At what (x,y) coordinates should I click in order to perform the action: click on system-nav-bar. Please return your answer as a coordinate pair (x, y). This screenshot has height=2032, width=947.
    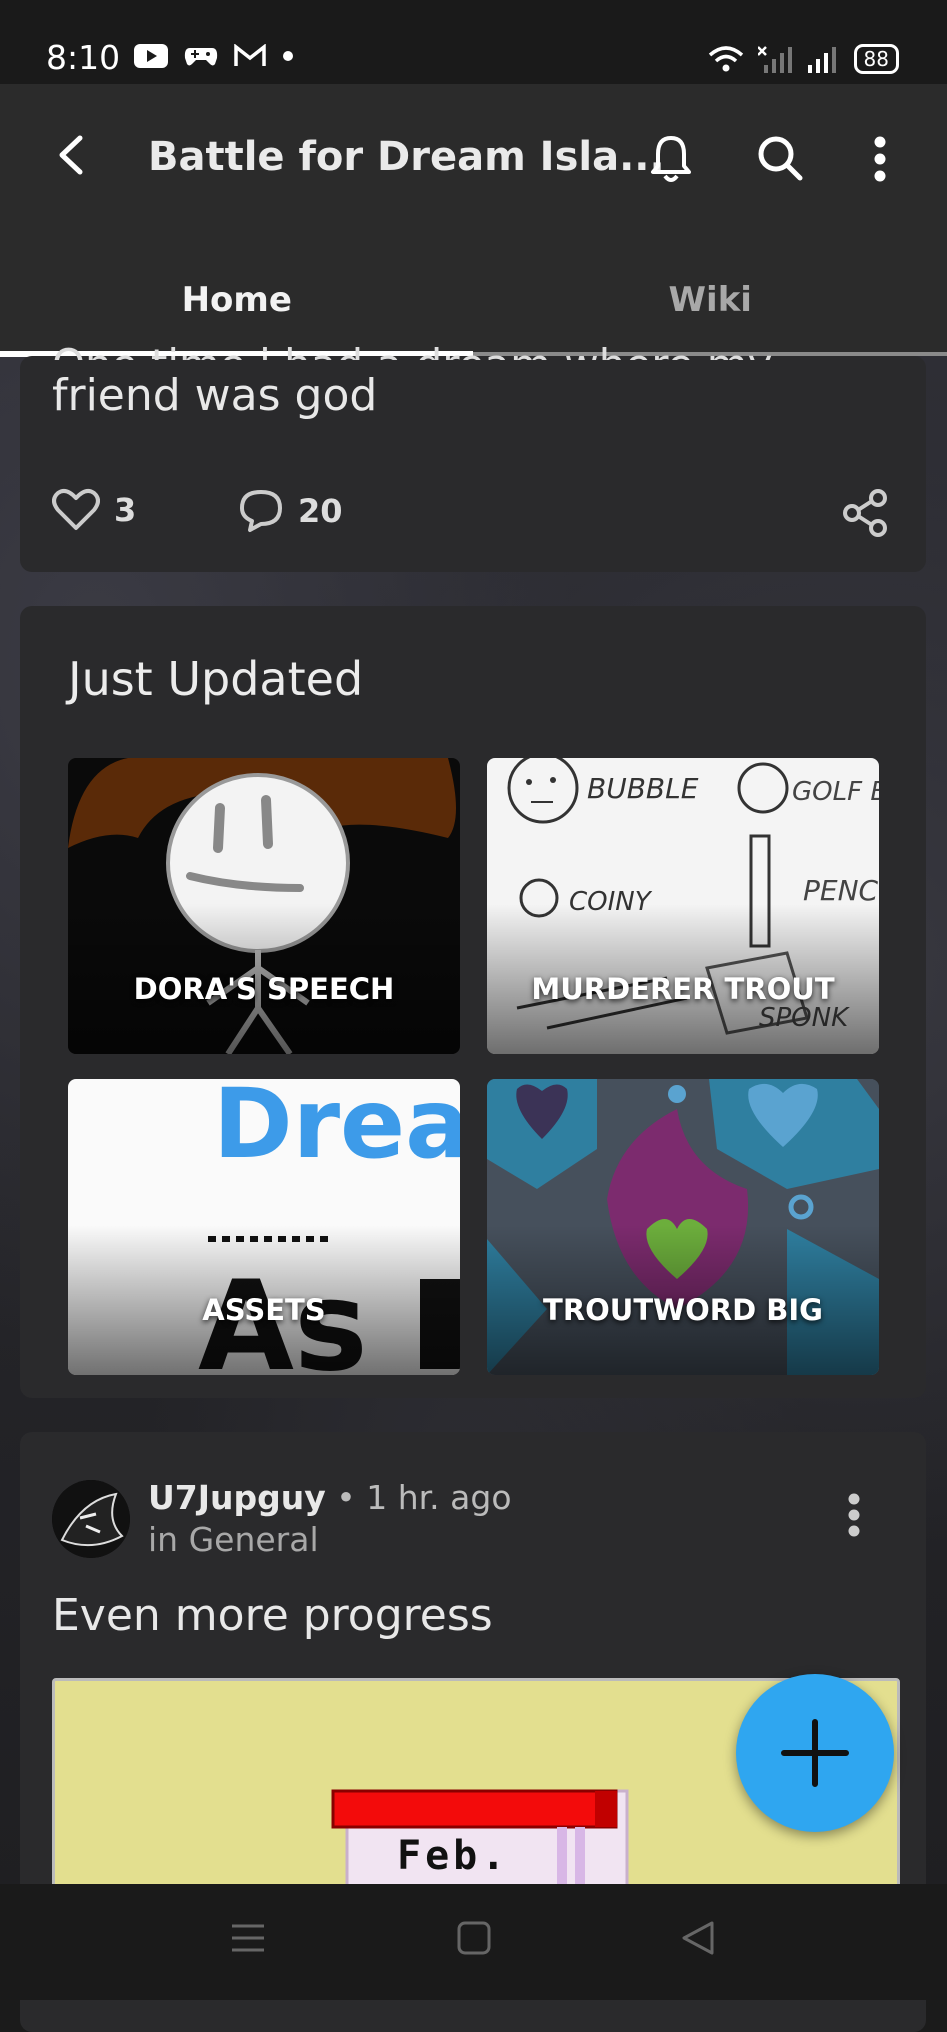
    Looking at the image, I should click on (473, 1942).